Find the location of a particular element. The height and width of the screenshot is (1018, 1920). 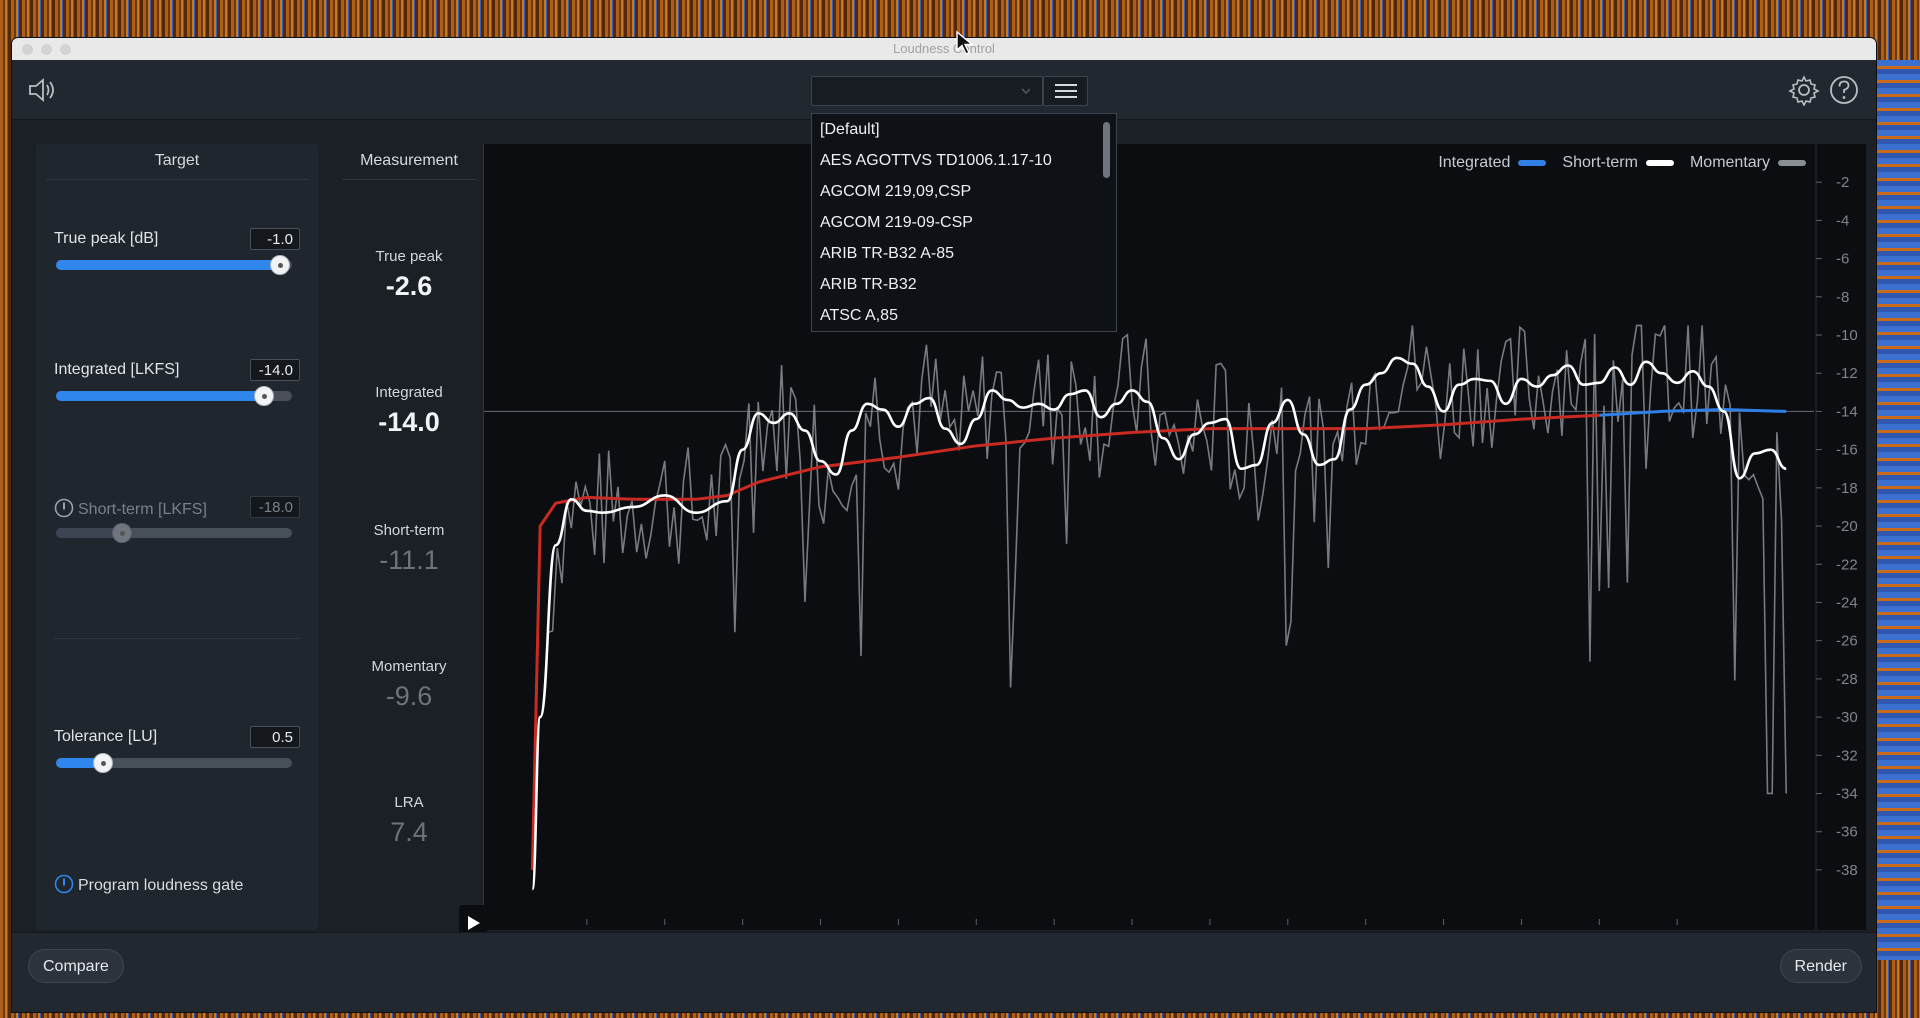

short-term-input: -18.0 is located at coordinates (275, 507).